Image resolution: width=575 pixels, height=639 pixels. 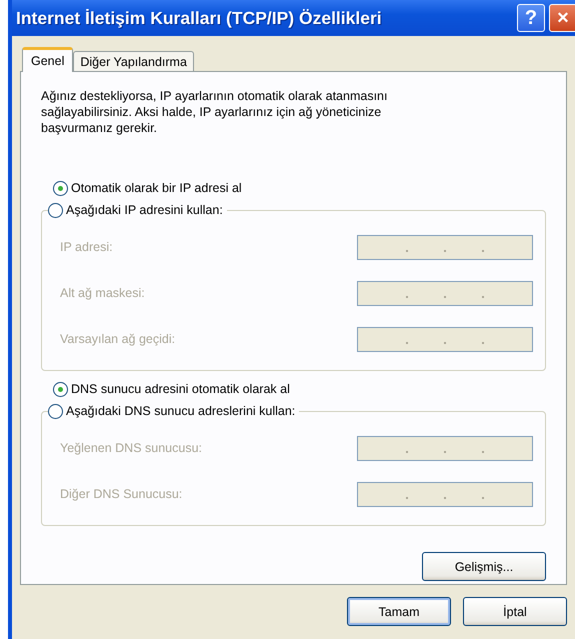 I want to click on description-text: Ağınız destekliyorsa, IP ayarlarının otomatik olarak atanmasını sağlayabilirsiniz. Aksi halde, IP ayarlarınız için ağ yöneticinize başvurmanız gerekir., so click(x=214, y=112).